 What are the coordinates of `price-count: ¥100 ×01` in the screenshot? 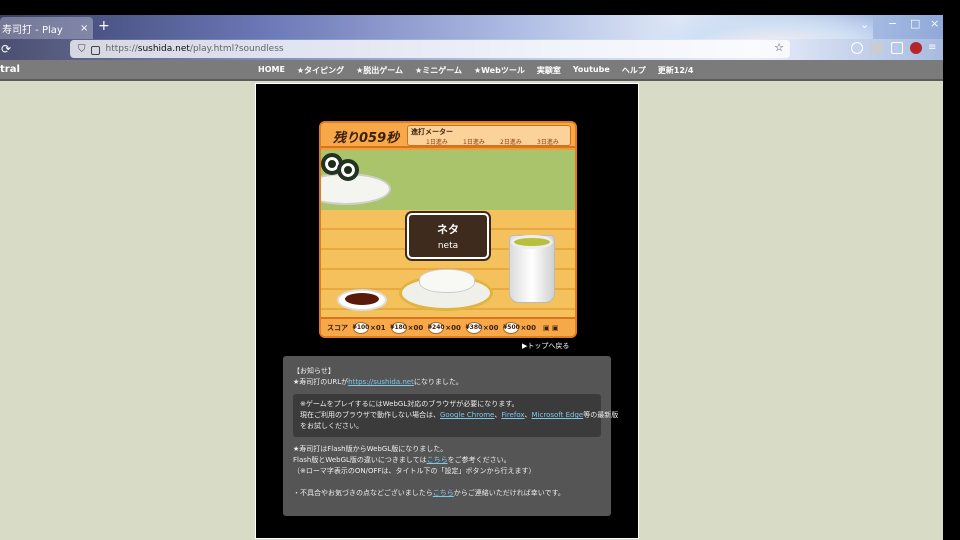 It's located at (369, 327).